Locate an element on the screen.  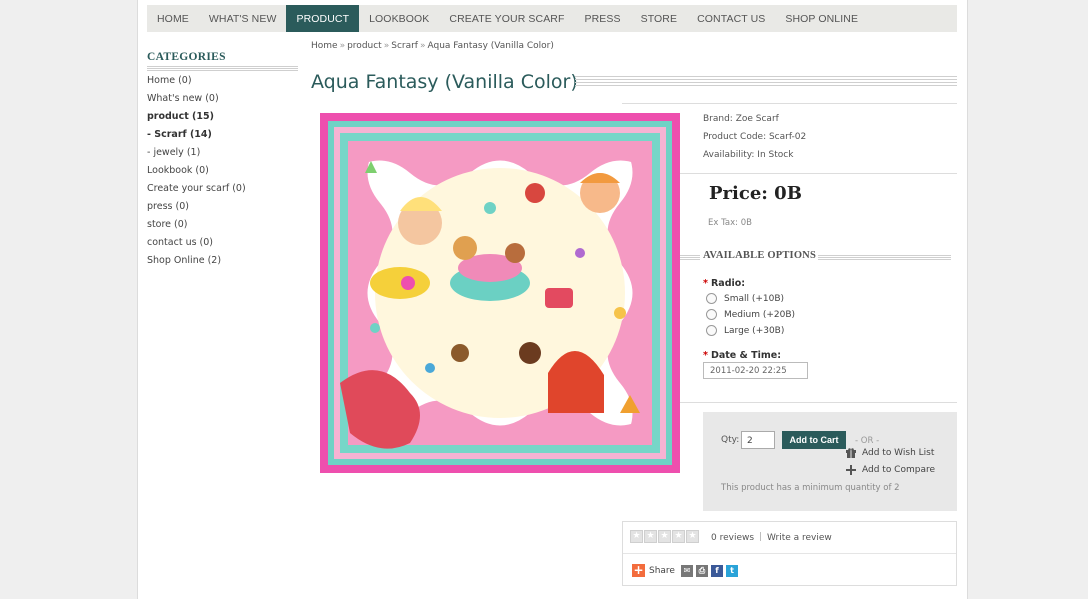
category-item-contact-us: contact us (0) is located at coordinates (227, 245).